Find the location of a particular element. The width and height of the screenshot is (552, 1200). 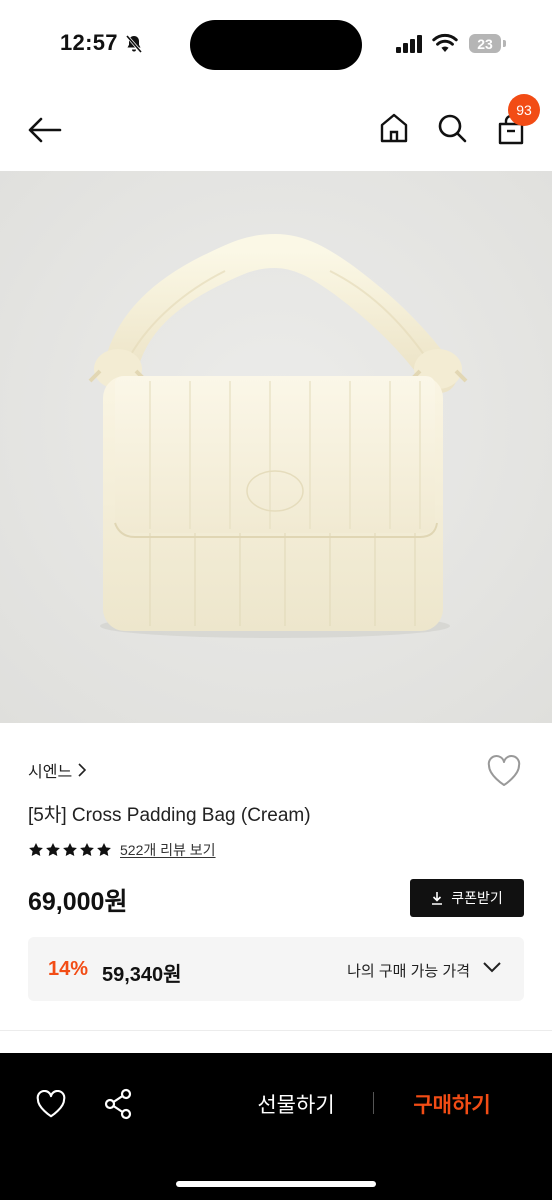

brand-link: 시엔느 is located at coordinates (57, 770).